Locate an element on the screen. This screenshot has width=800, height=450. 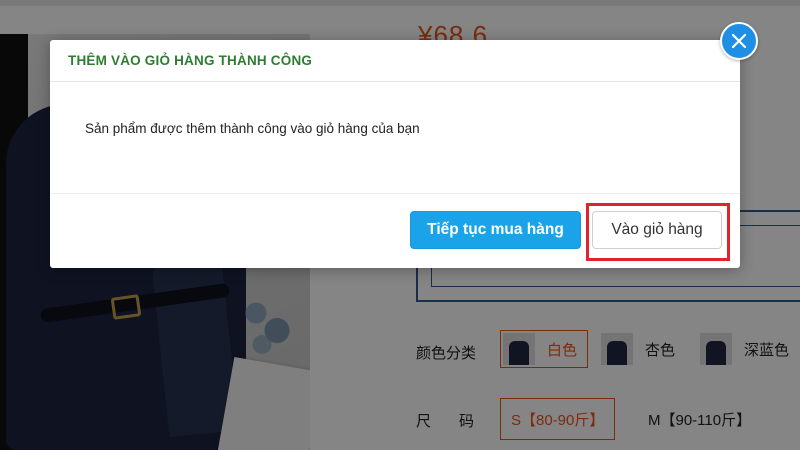
dialog-close-button is located at coordinates (739, 41).